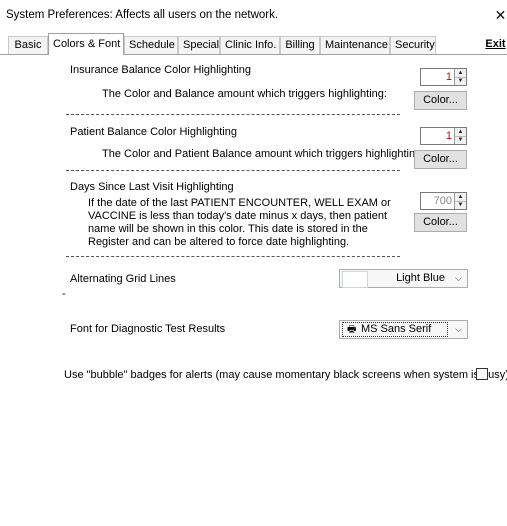 This screenshot has height=526, width=507. I want to click on tab-billing: Billing, so click(300, 45).